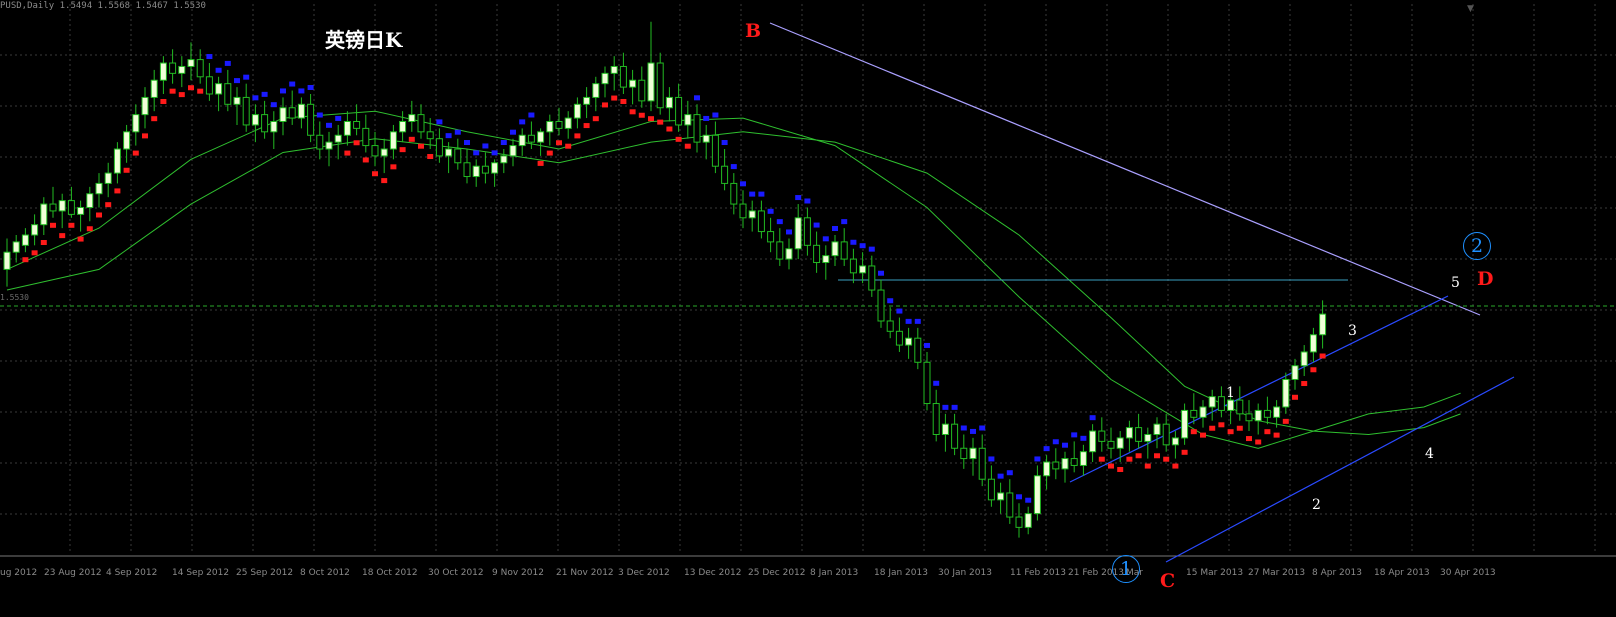 The height and width of the screenshot is (617, 1616). What do you see at coordinates (753, 31) in the screenshot?
I see `annotation-b: B` at bounding box center [753, 31].